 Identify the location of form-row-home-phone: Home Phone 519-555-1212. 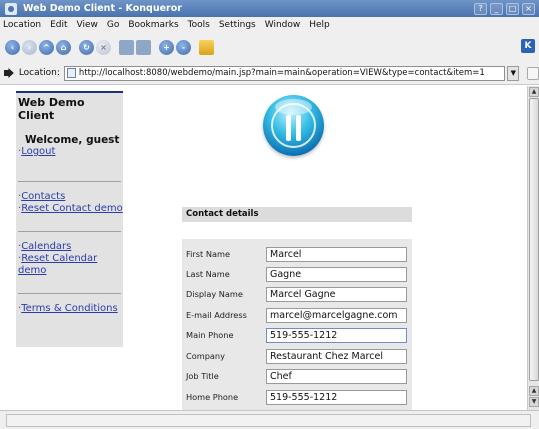
(297, 397).